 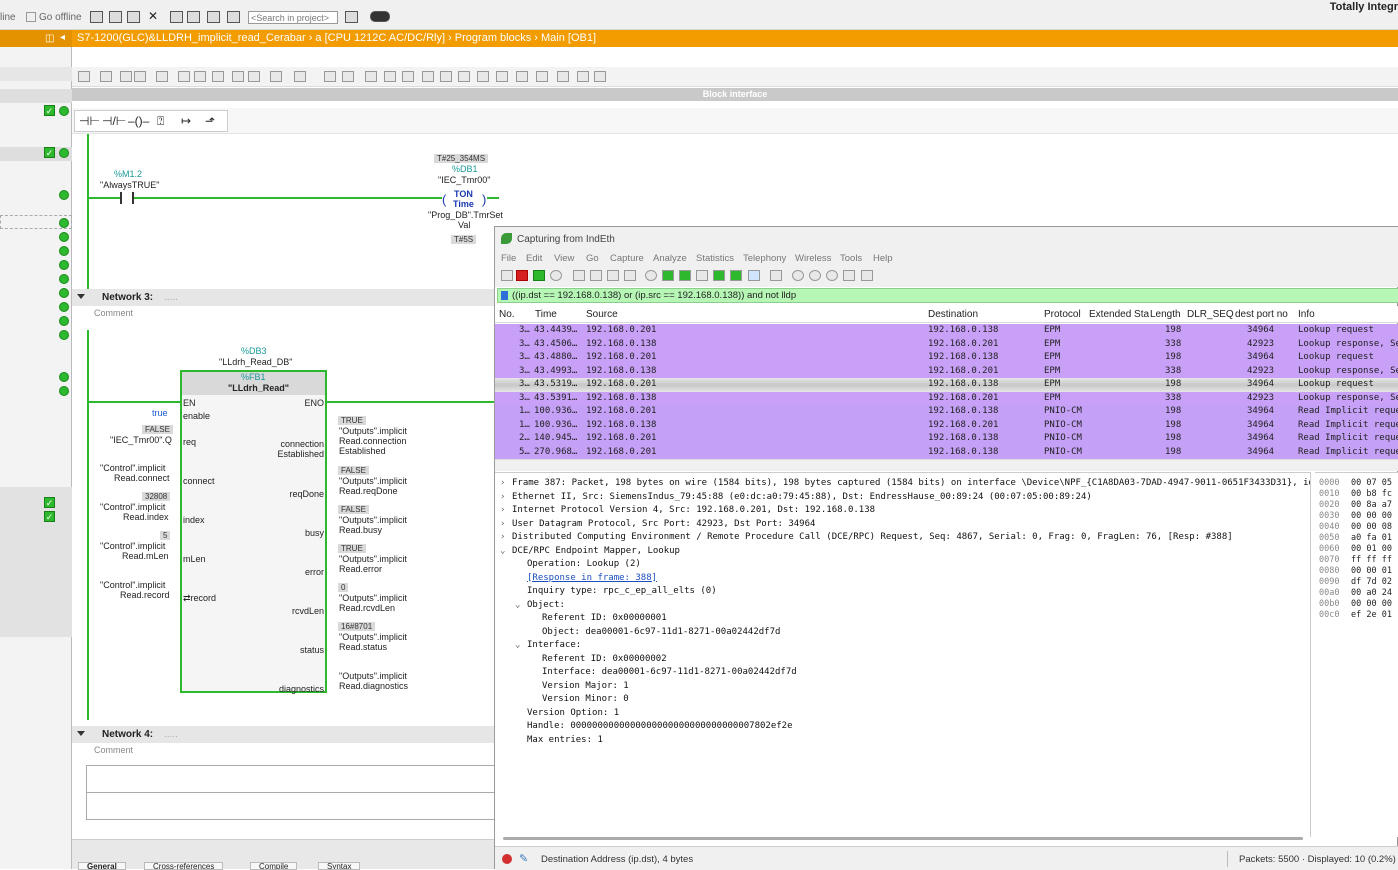 I want to click on menu-edit: Edit, so click(x=534, y=258).